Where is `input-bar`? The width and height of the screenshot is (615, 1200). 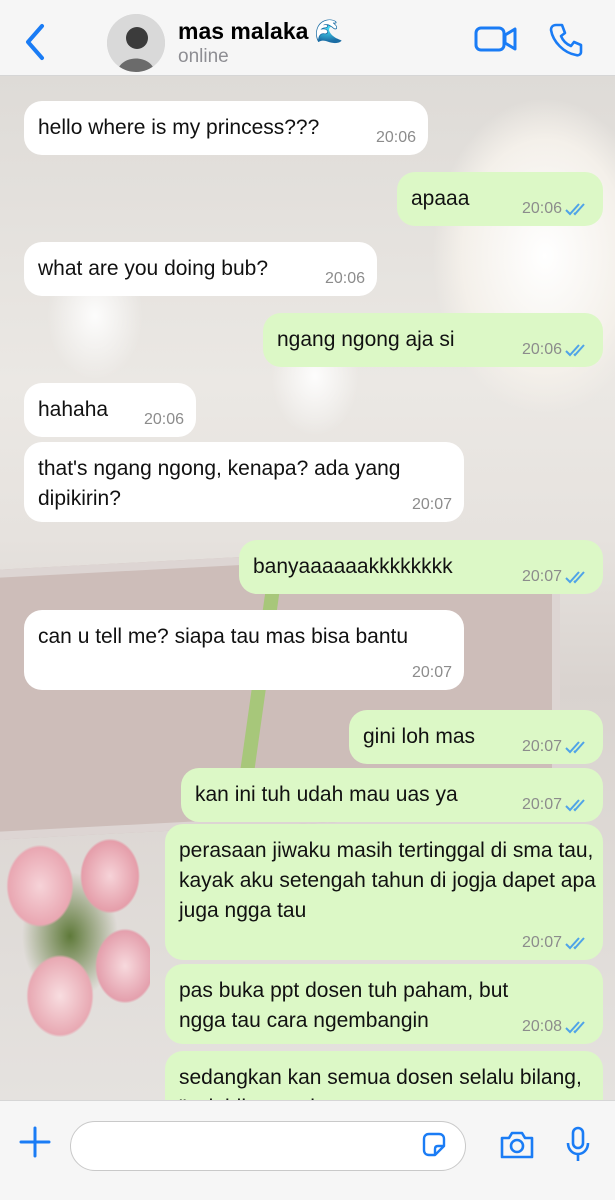 input-bar is located at coordinates (307, 1150).